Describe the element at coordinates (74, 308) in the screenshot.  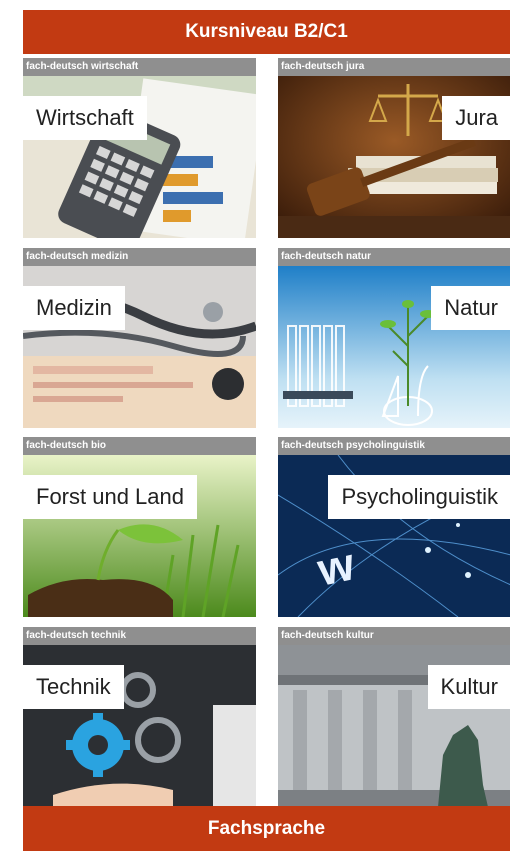
I see `card-label: Medizin` at that location.